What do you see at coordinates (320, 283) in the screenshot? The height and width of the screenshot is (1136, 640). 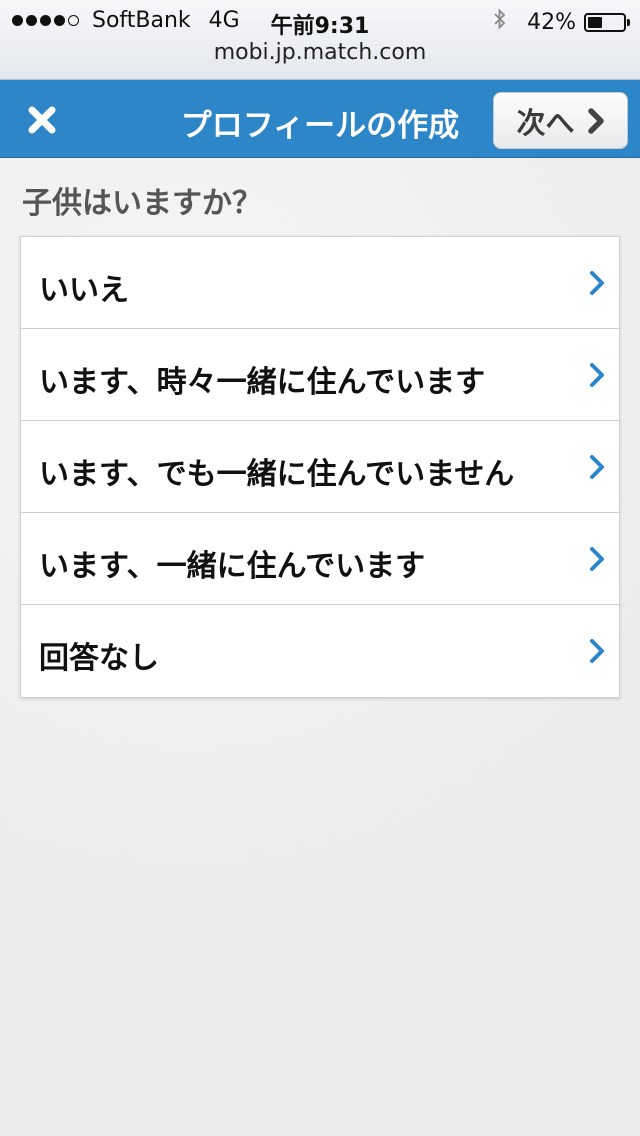 I see `option-item: いいえ` at bounding box center [320, 283].